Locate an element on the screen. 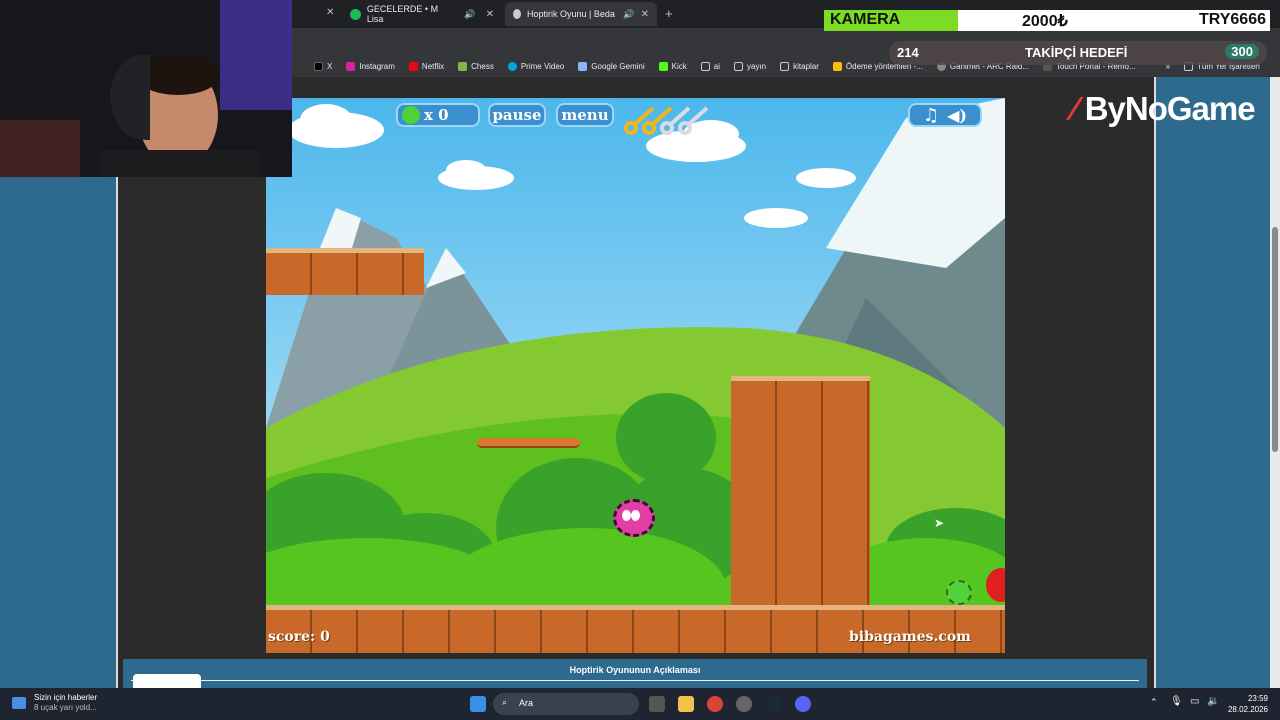  green-ball-creature is located at coordinates (959, 592).